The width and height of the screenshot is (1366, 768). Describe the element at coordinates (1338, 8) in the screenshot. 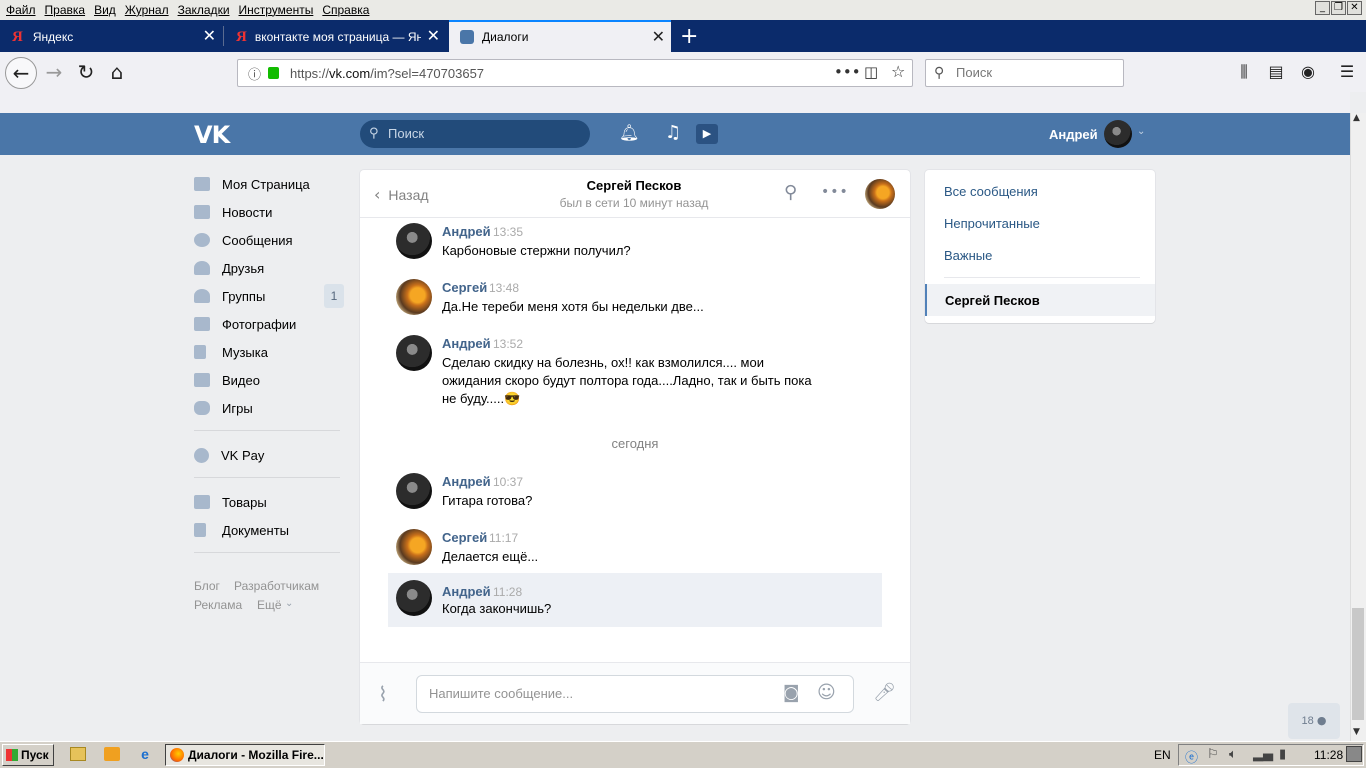

I see `maximize-button: ❐` at that location.